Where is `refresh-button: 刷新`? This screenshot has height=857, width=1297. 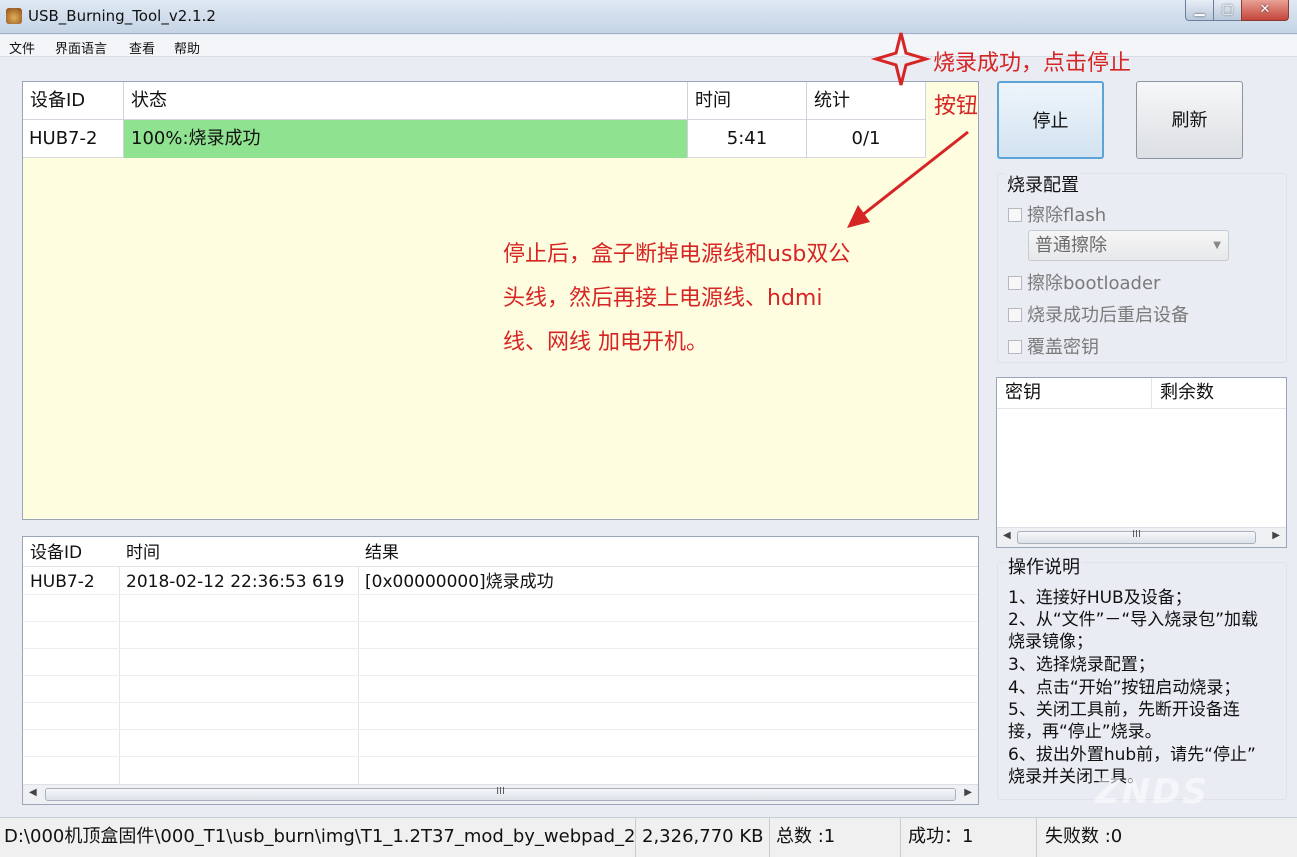
refresh-button: 刷新 is located at coordinates (1189, 120).